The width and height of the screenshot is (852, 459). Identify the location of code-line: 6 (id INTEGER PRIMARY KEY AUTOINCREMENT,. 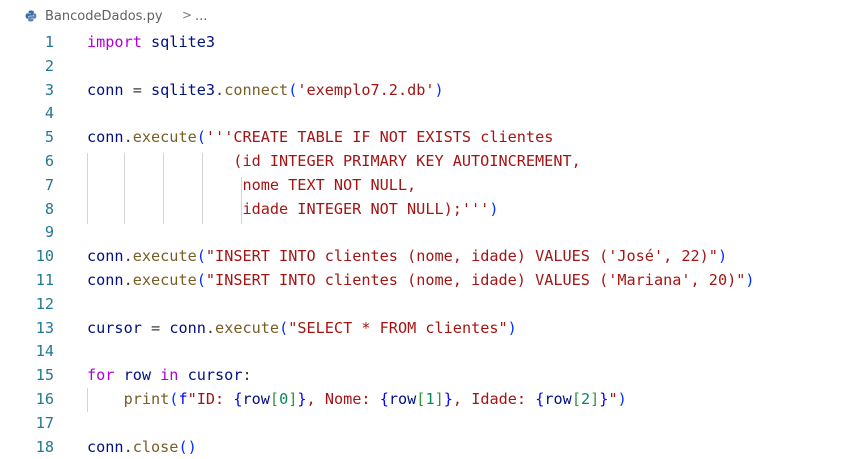
(426, 162).